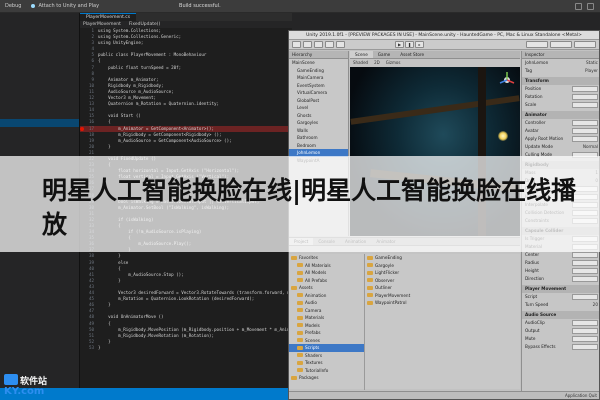  I want to click on inspector-field: Rotation, so click(560, 97).